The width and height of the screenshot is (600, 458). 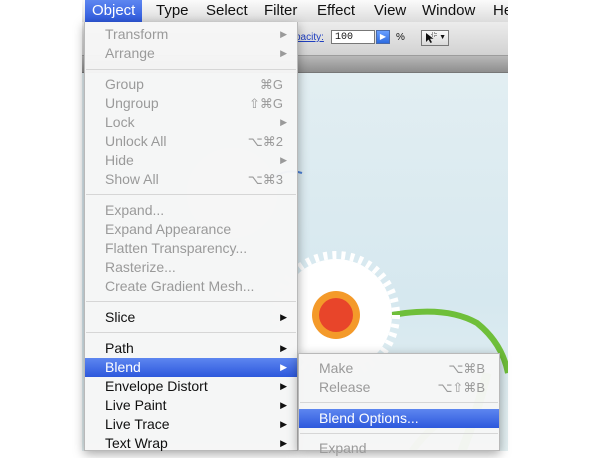 I want to click on menu-item-unlock-all: Unlock All ⌥⌘2, so click(x=191, y=141).